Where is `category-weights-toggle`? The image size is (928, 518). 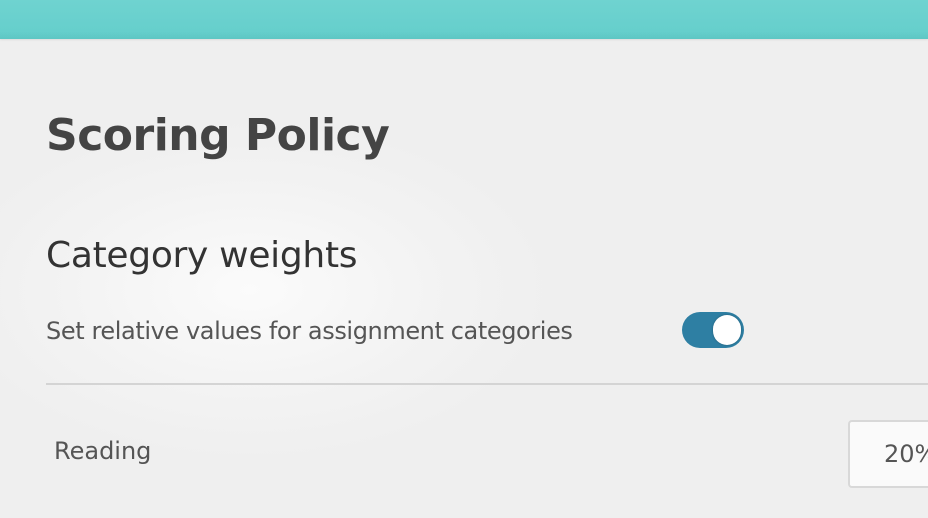 category-weights-toggle is located at coordinates (713, 330).